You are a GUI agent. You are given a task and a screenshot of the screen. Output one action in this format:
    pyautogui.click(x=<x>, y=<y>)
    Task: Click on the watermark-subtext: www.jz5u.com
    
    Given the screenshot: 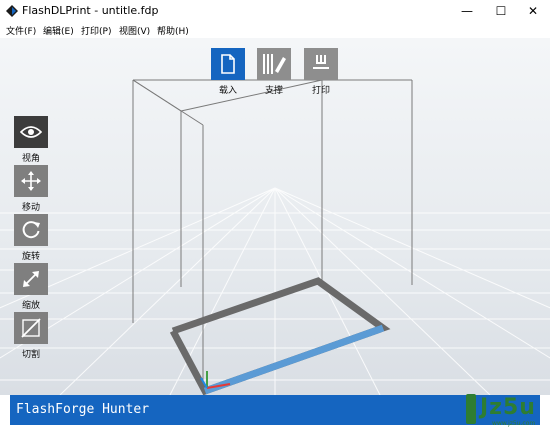 What is the action you would take?
    pyautogui.click(x=514, y=423)
    